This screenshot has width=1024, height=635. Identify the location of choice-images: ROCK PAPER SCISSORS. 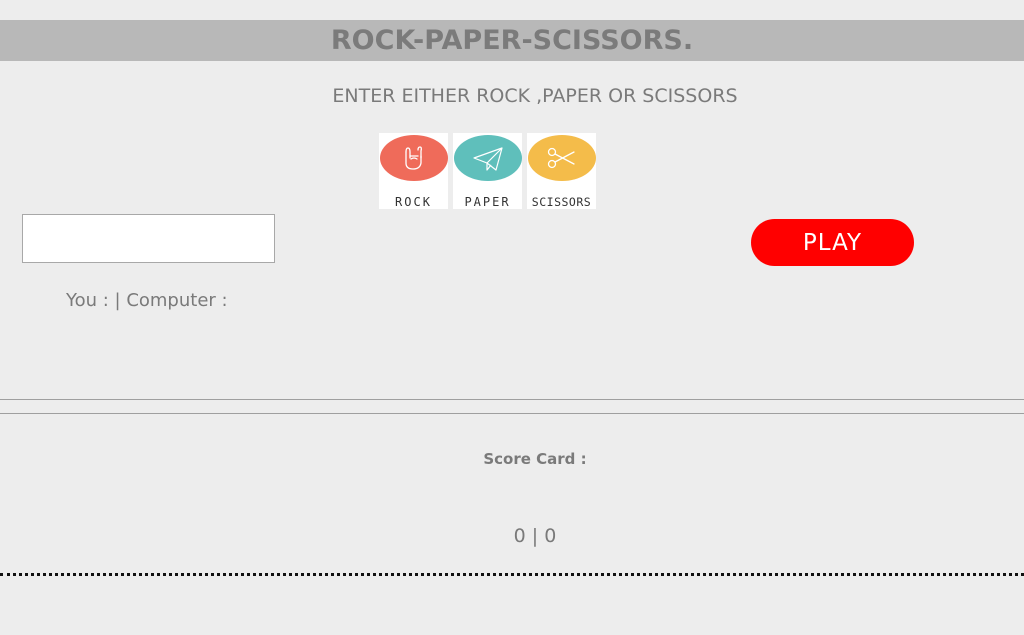
(487, 171).